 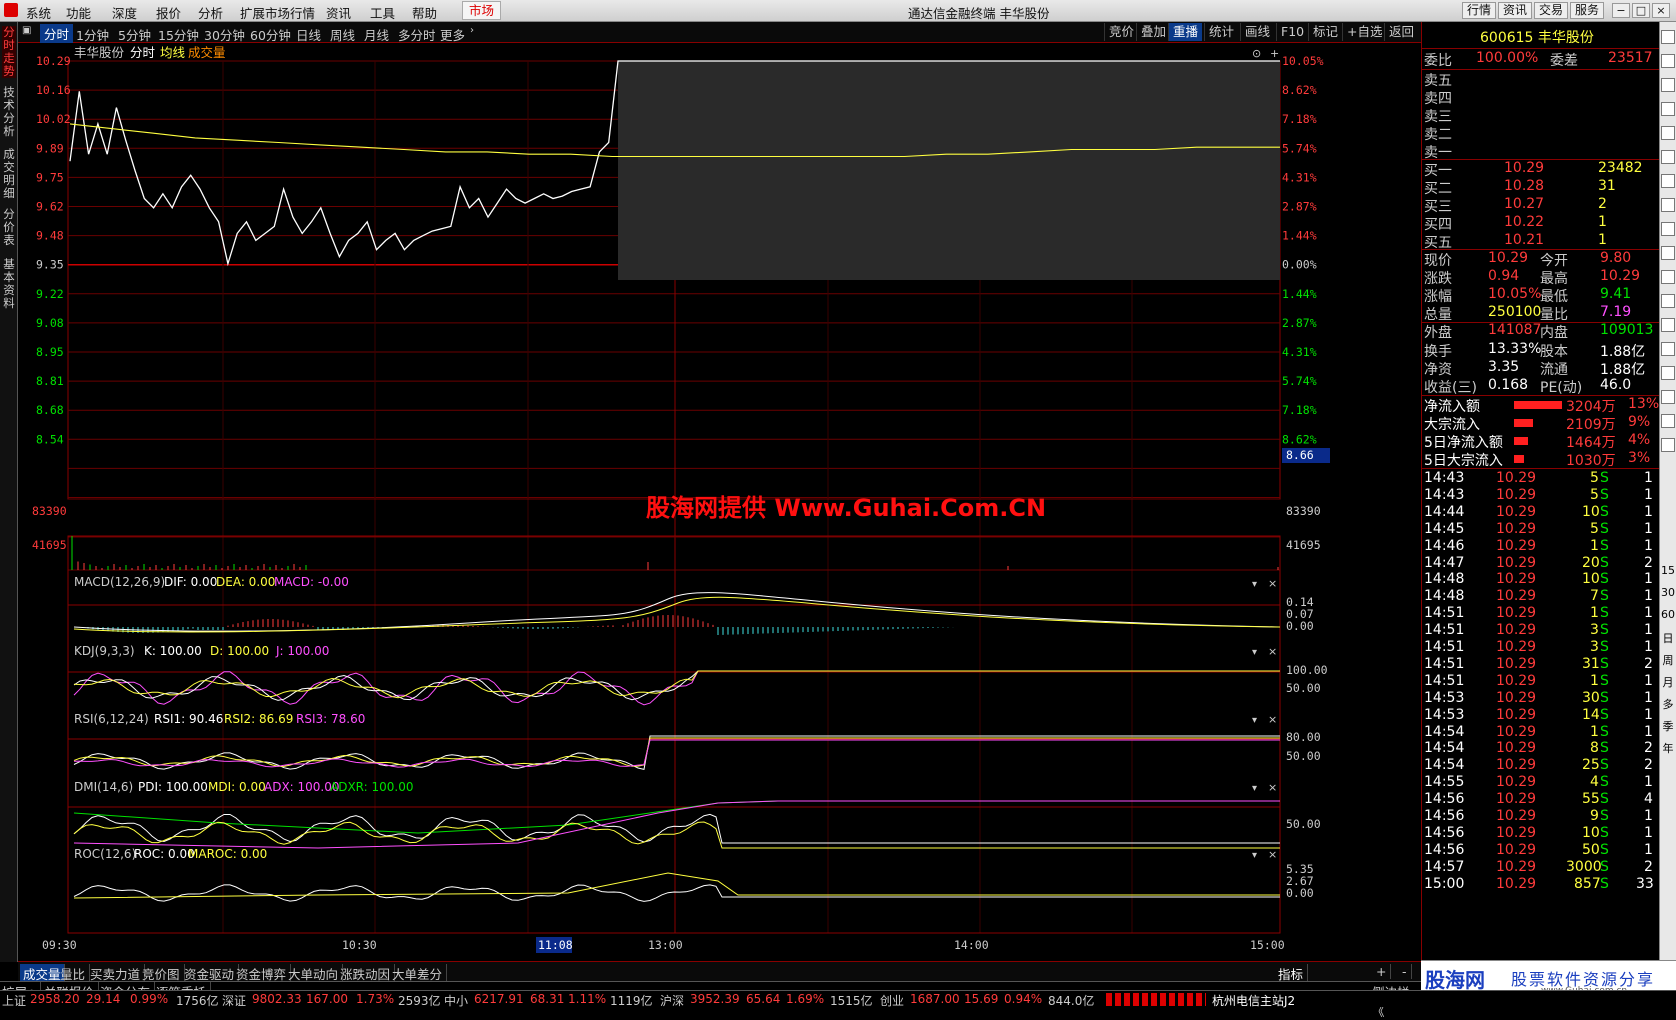 I want to click on tool-overlay: 叠加, so click(x=1153, y=32).